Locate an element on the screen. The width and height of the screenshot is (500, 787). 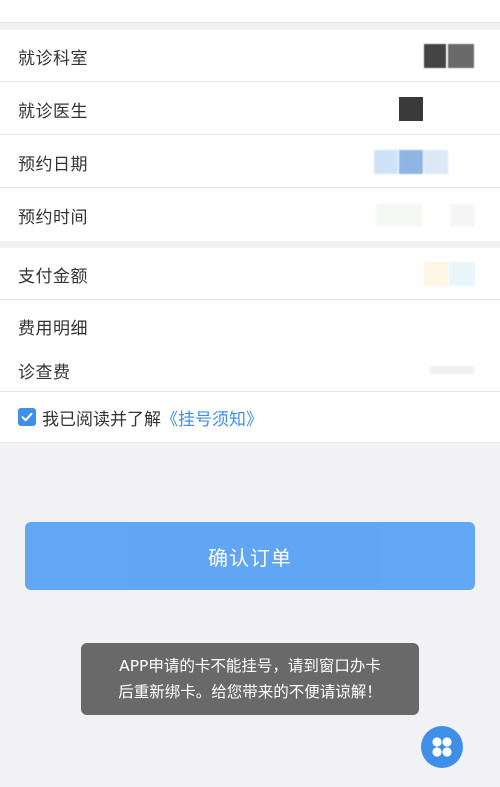
department-value-redacted is located at coordinates (435, 56).